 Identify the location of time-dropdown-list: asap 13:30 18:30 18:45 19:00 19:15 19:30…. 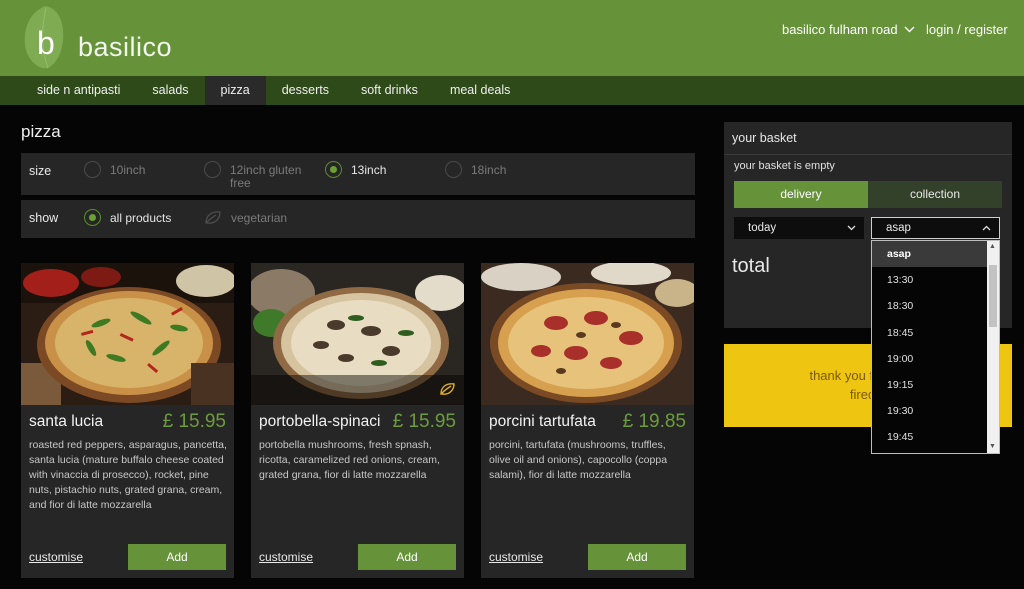
(935, 347).